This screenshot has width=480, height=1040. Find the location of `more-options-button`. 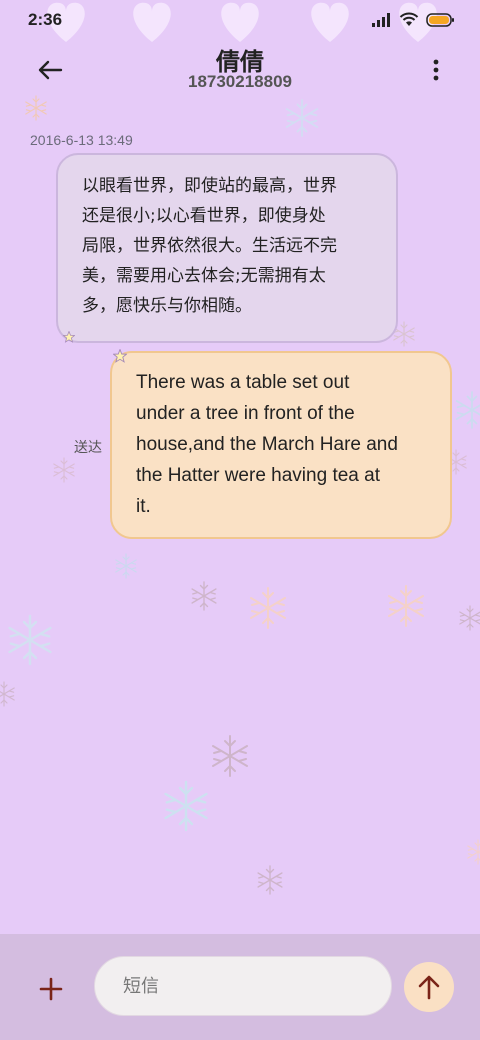

more-options-button is located at coordinates (436, 70).